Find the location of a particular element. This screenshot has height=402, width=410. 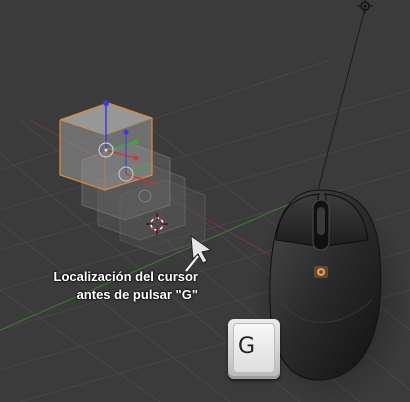

keycap-face: G is located at coordinates (254, 348).